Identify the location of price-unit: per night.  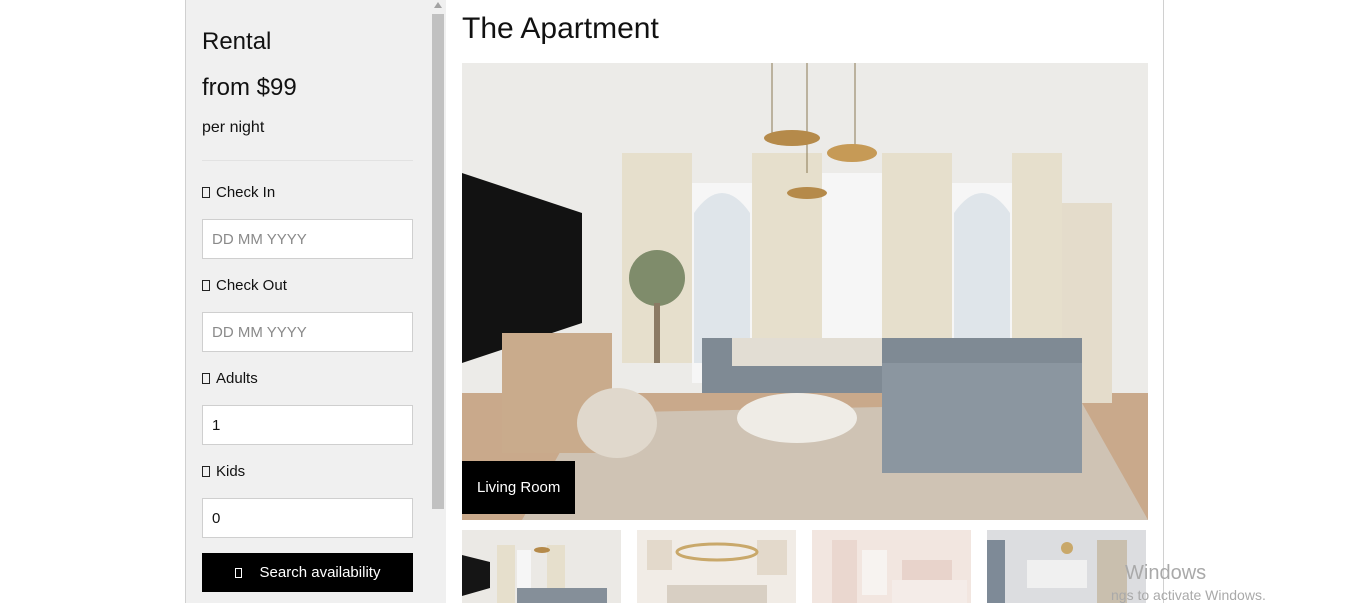
(233, 127).